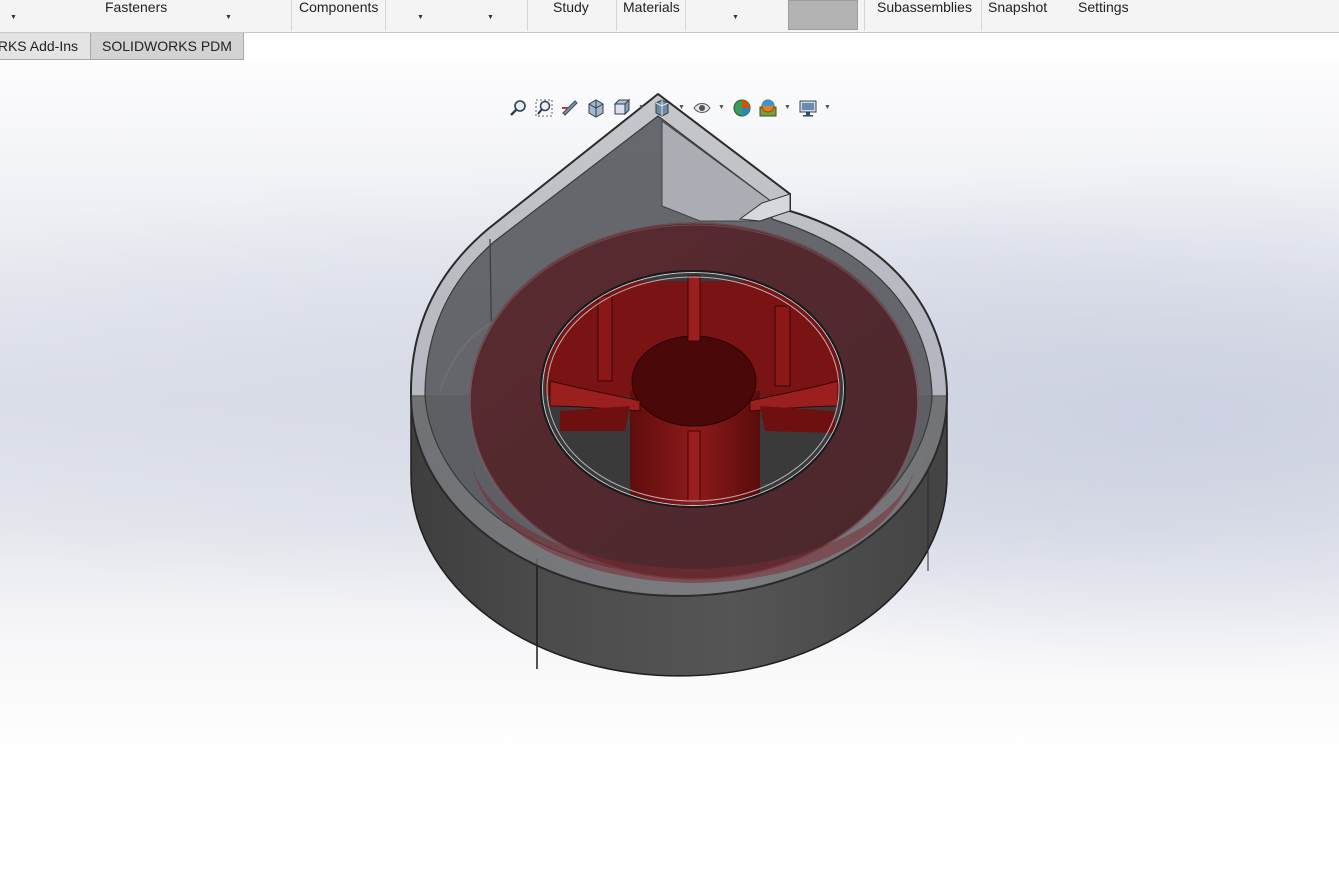 The width and height of the screenshot is (1339, 891). Describe the element at coordinates (1017, 7) in the screenshot. I see `ribbon-snapshot: Snapshot` at that location.